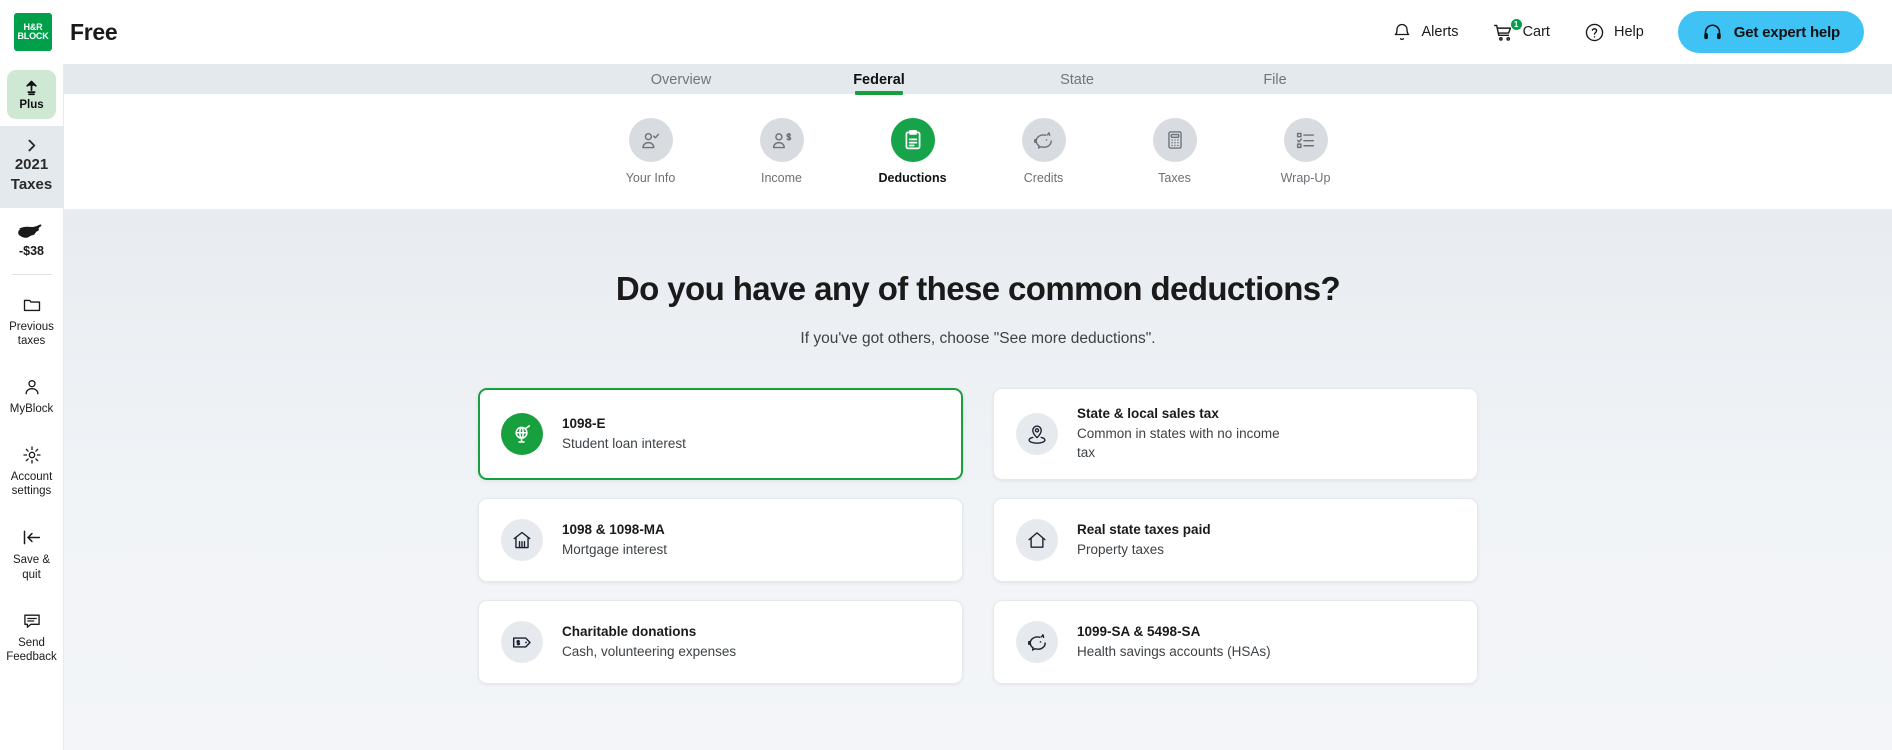  What do you see at coordinates (31, 409) in the screenshot?
I see `sidebar-label-myblock: MyBlock` at bounding box center [31, 409].